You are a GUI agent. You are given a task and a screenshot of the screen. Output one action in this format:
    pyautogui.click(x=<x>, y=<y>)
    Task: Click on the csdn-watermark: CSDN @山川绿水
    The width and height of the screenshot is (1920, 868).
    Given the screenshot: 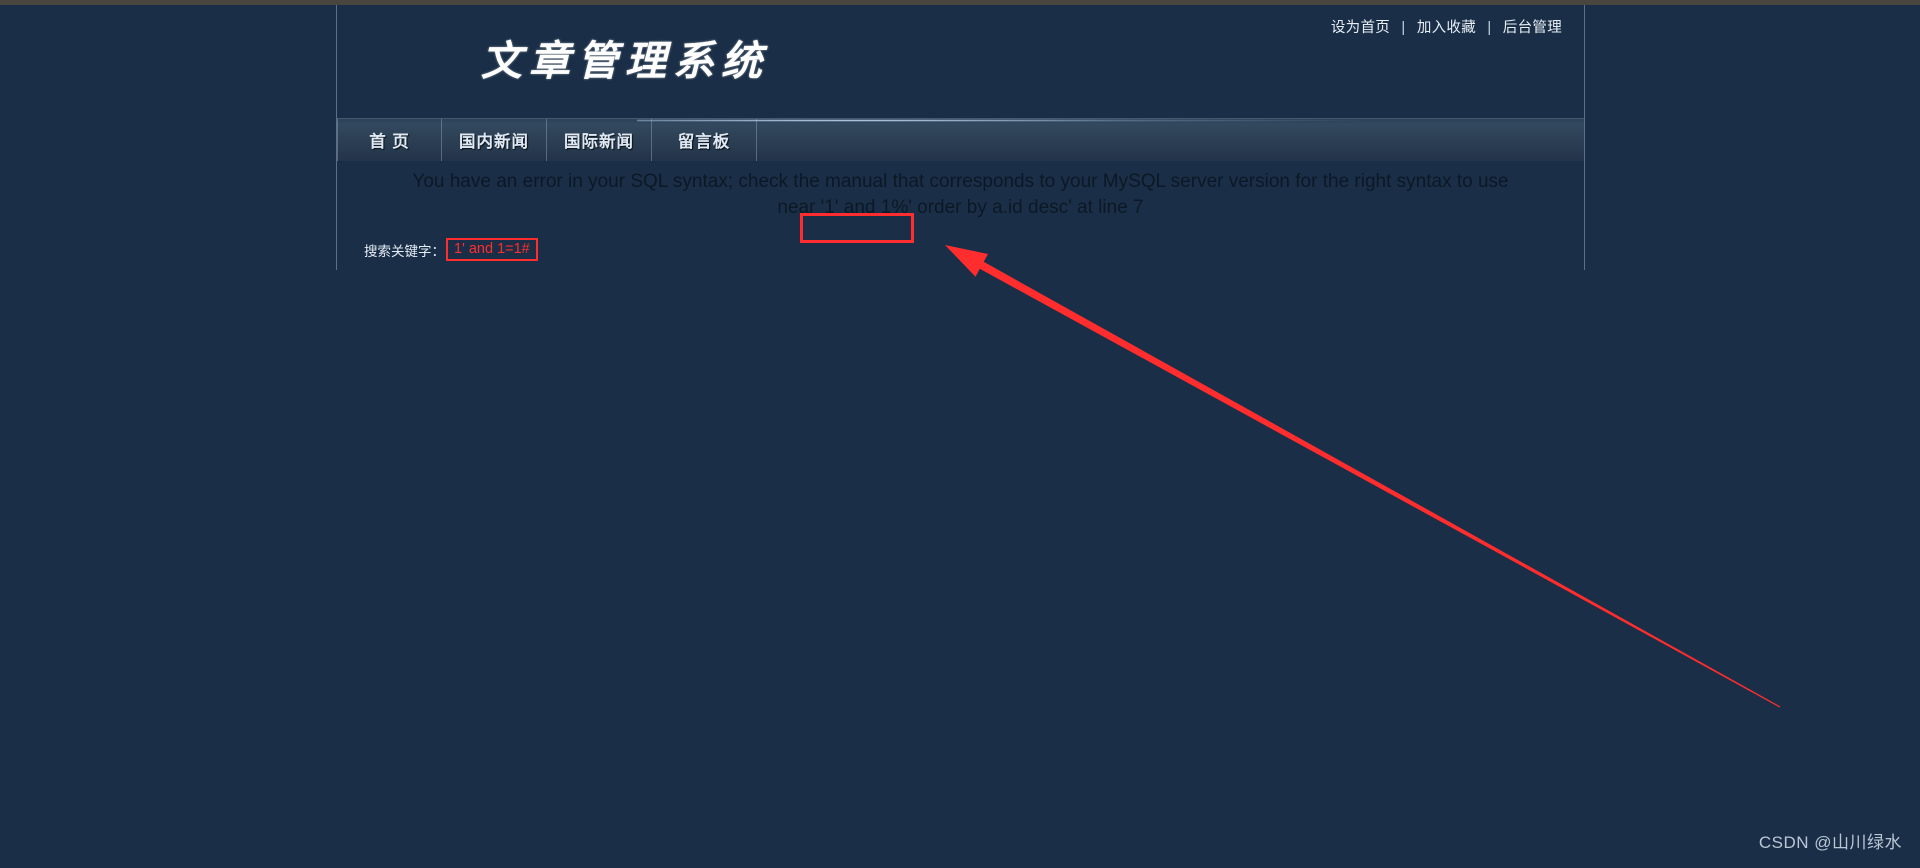 What is the action you would take?
    pyautogui.click(x=1830, y=842)
    